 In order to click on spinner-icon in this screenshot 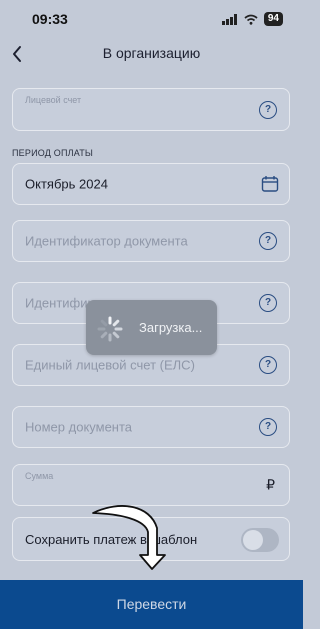, I will do `click(110, 329)`.